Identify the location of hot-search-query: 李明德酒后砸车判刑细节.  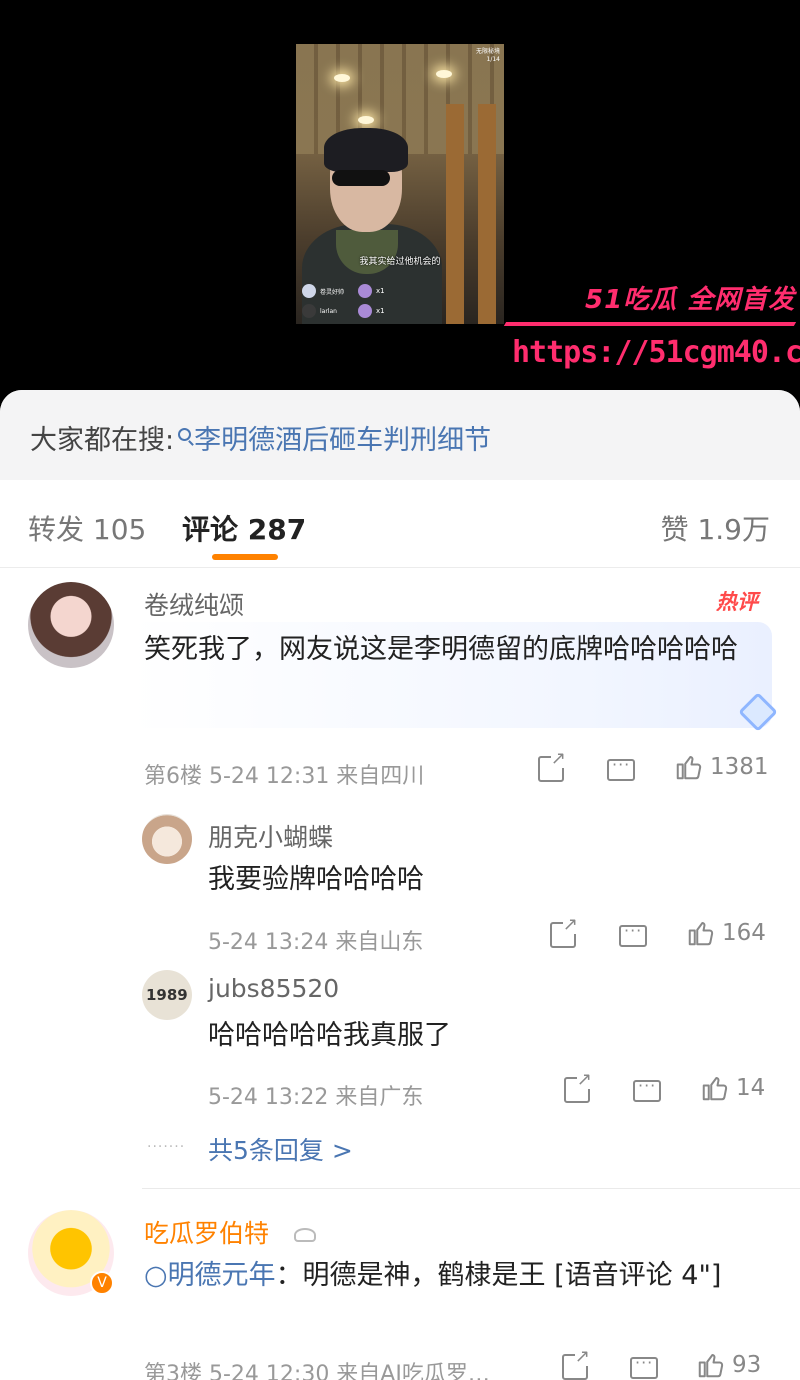
(342, 440).